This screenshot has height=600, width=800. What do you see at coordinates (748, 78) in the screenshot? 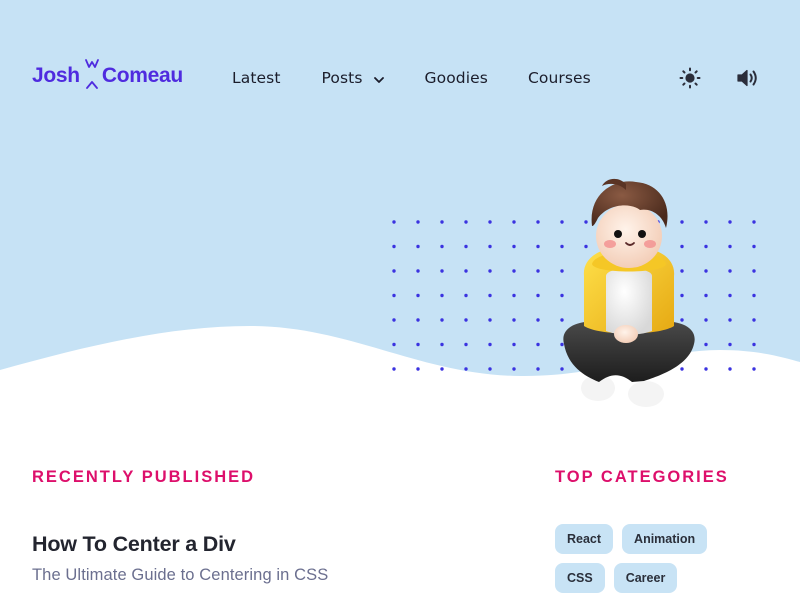
I see `speaker-volume-icon` at bounding box center [748, 78].